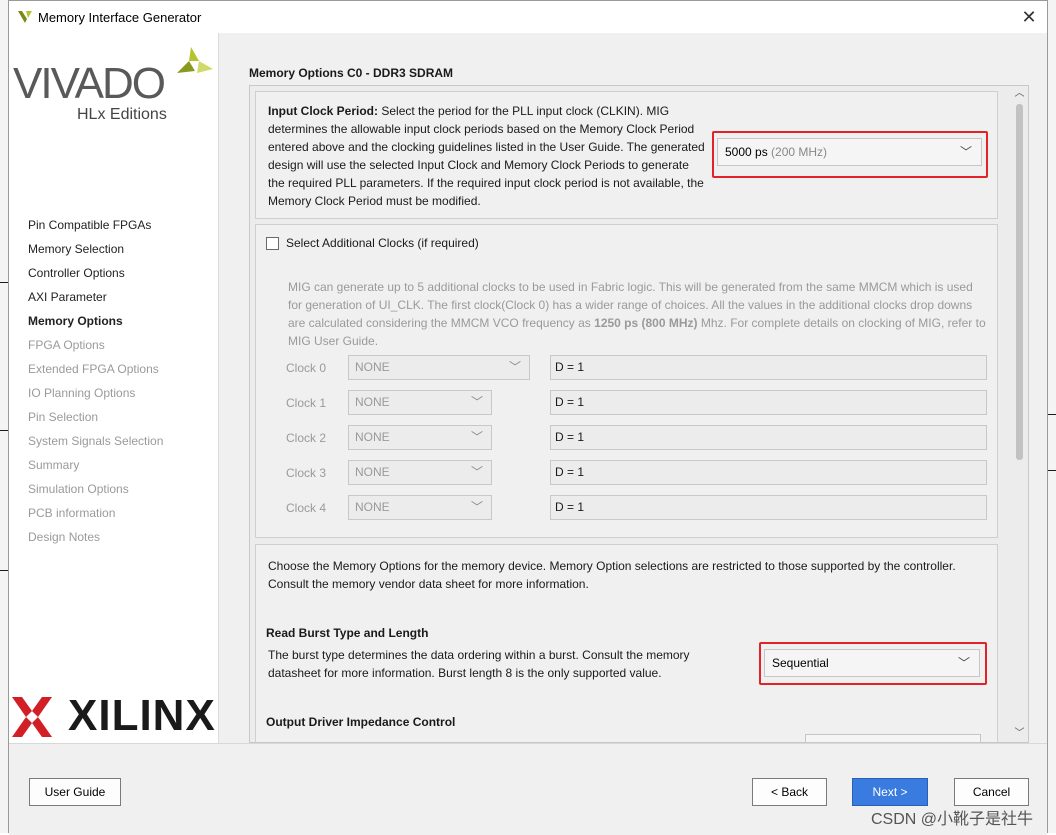  I want to click on back-button: < Back, so click(789, 792).